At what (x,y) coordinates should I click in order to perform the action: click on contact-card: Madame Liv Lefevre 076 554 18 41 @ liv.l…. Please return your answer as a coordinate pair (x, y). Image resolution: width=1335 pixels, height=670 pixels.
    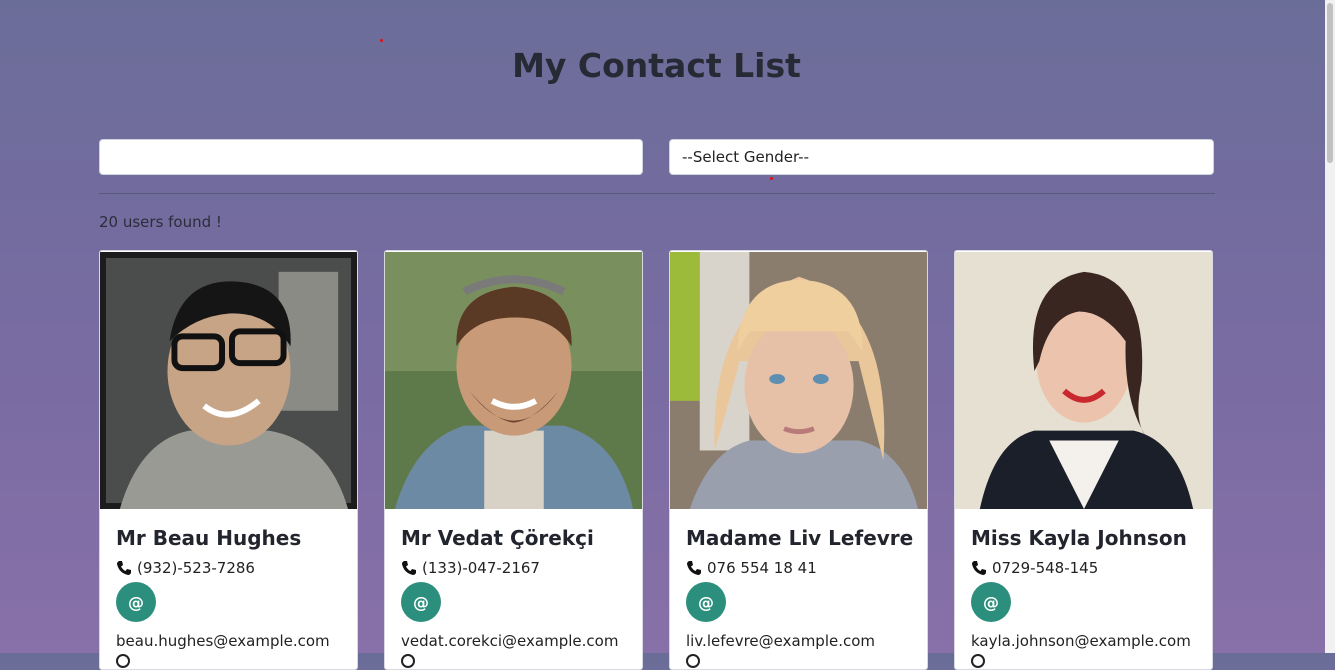
    Looking at the image, I should click on (798, 460).